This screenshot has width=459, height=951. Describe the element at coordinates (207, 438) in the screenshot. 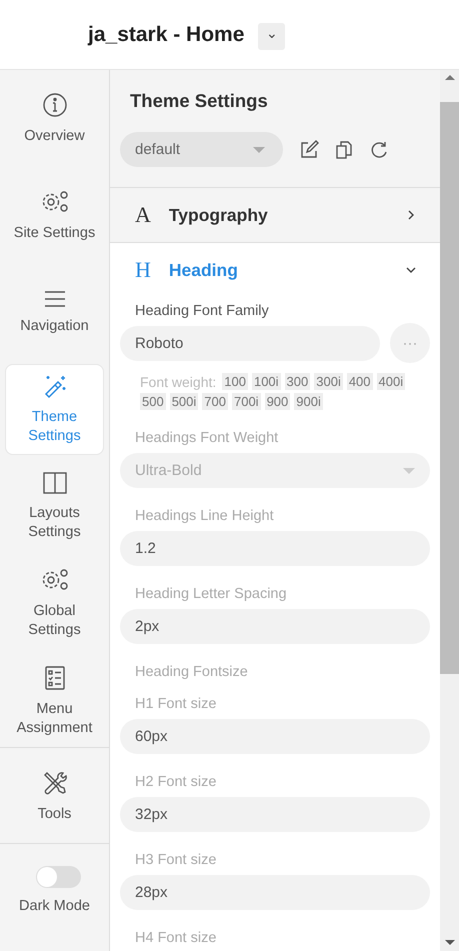

I see `field-label: Headings Font Weight` at that location.